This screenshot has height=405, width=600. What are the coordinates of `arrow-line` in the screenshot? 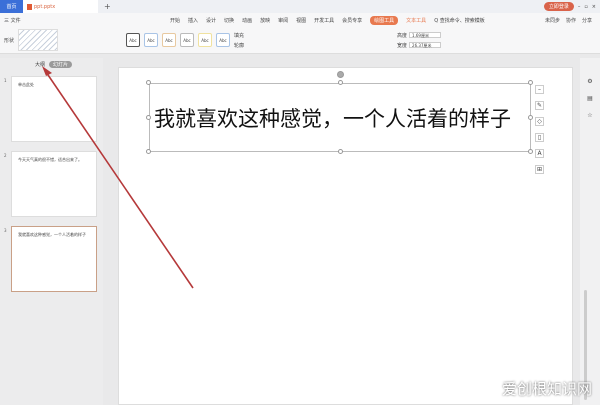 It's located at (119, 180).